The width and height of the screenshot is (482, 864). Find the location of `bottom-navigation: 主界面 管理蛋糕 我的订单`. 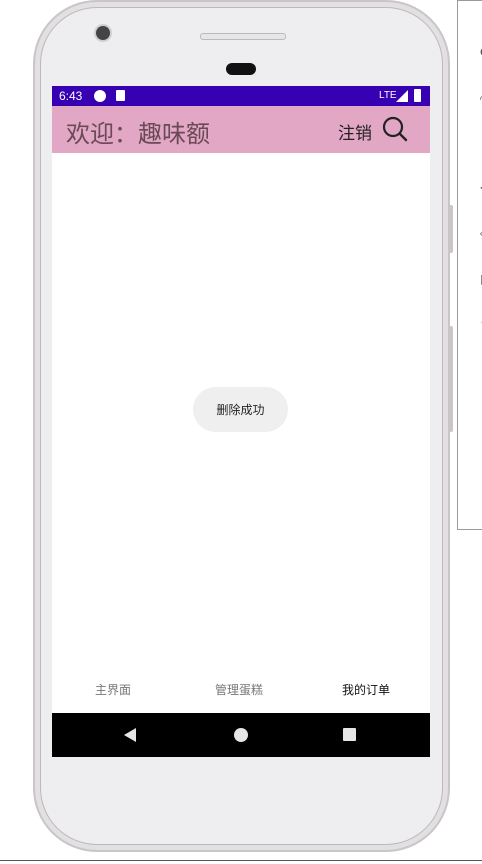

bottom-navigation: 主界面 管理蛋糕 我的订单 is located at coordinates (241, 694).